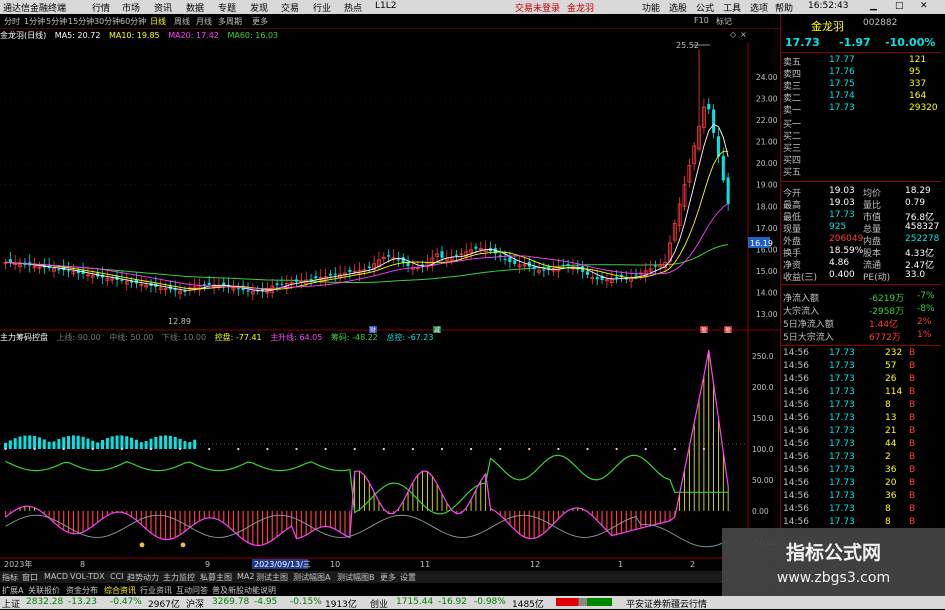  Describe the element at coordinates (873, 6) in the screenshot. I see `minimize-icon: ▁` at that location.